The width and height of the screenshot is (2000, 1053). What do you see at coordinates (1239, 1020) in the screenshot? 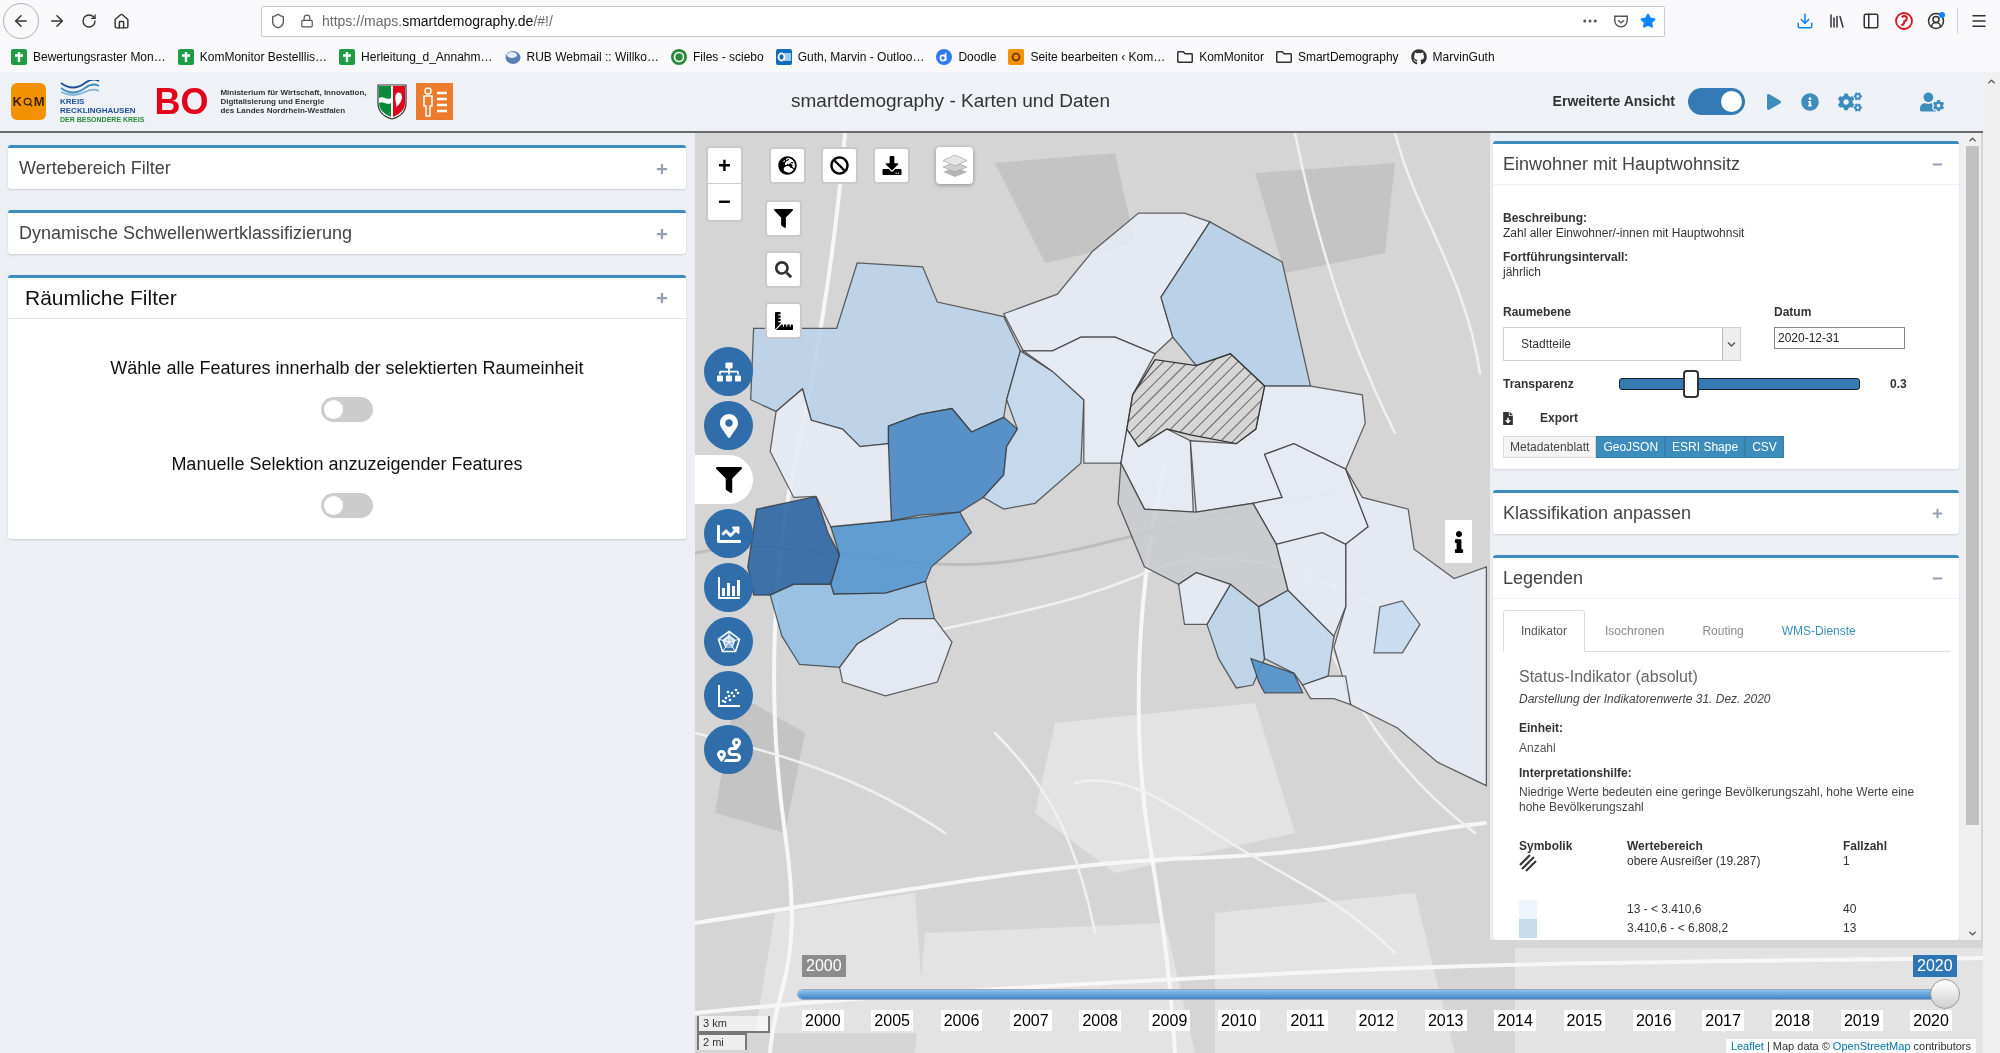
I see `year-label: 2010` at bounding box center [1239, 1020].